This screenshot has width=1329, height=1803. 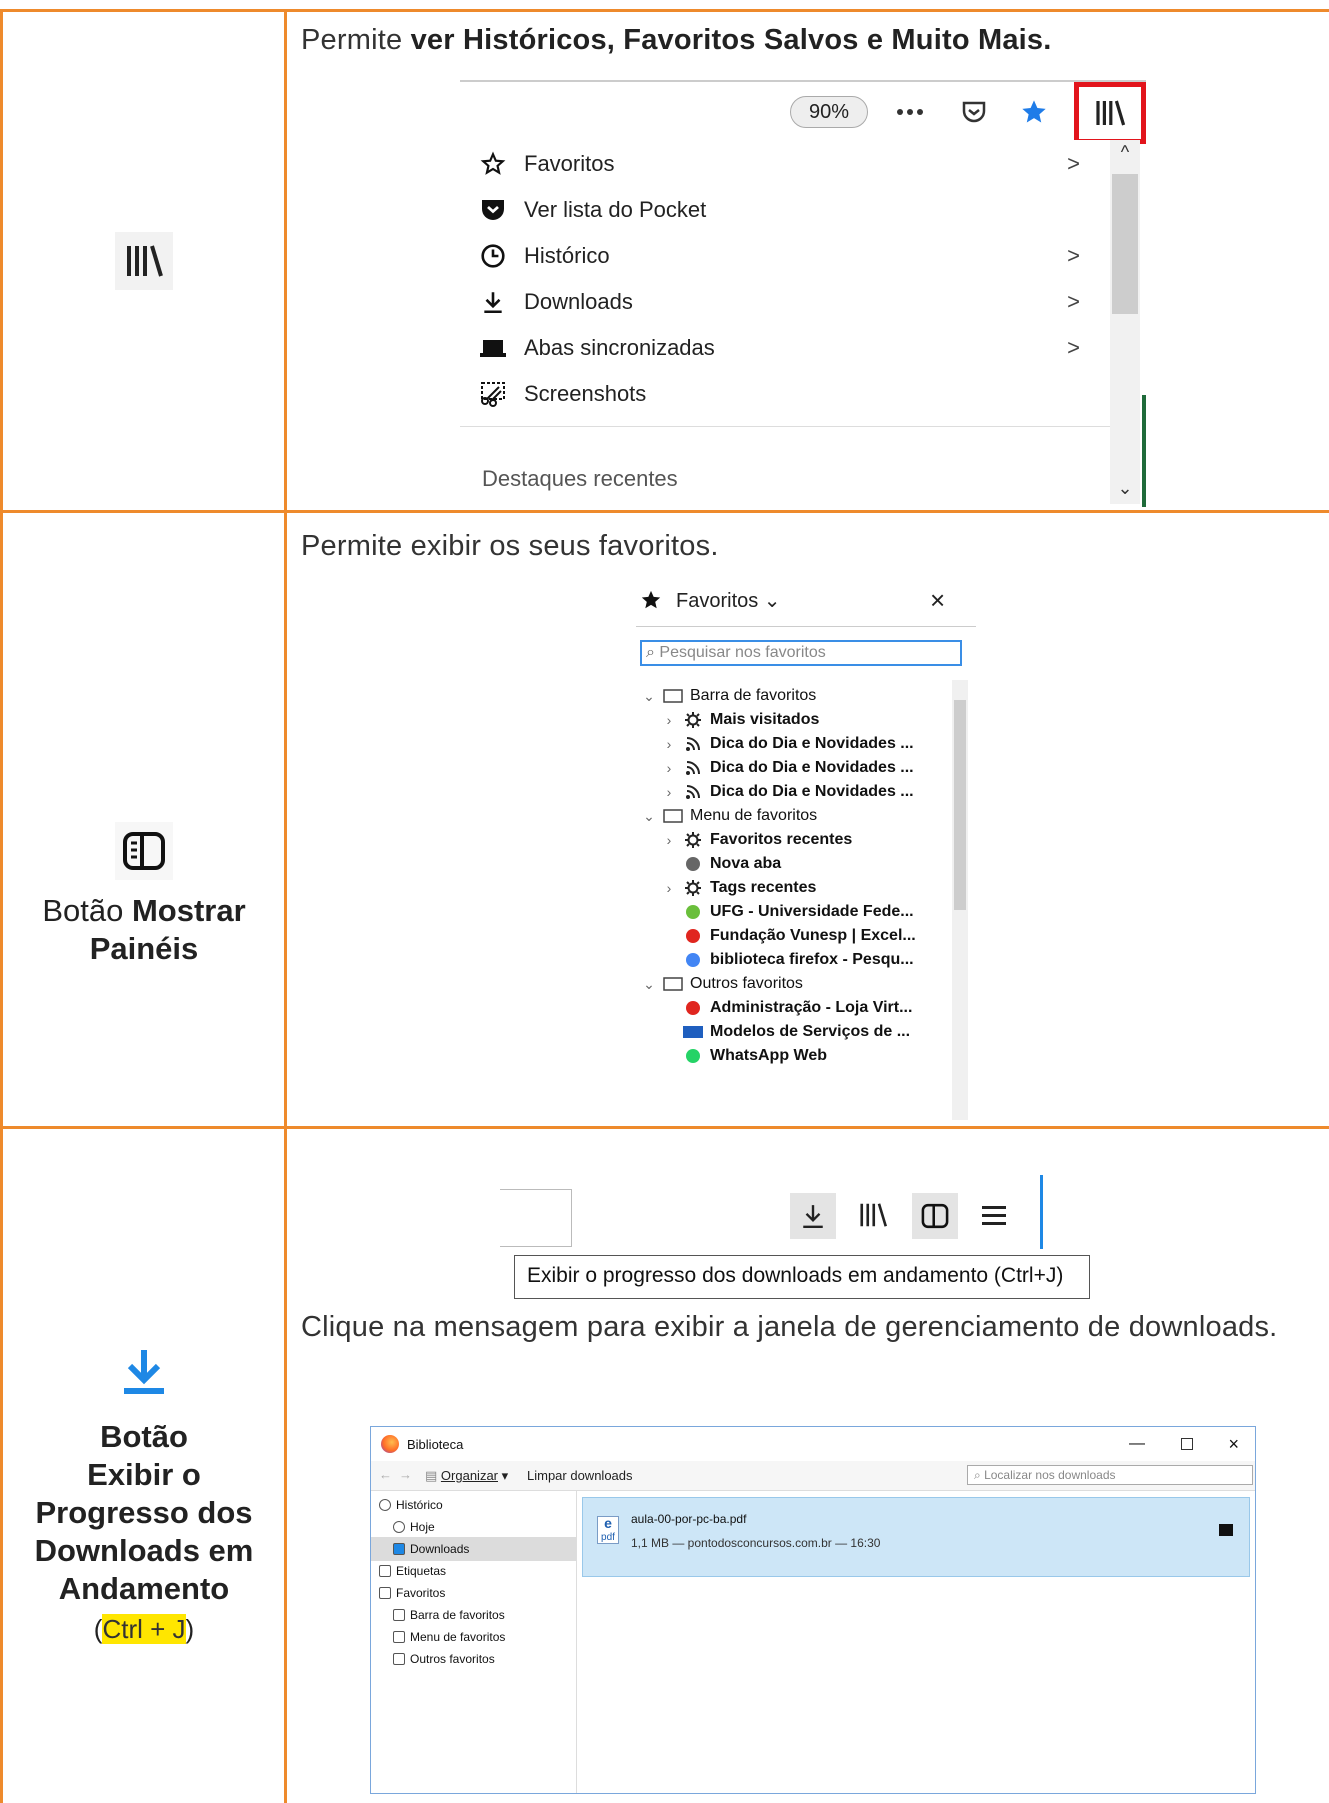 I want to click on menu-item-abas-sincronizadas: Abas sincronizadas >, so click(x=788, y=348).